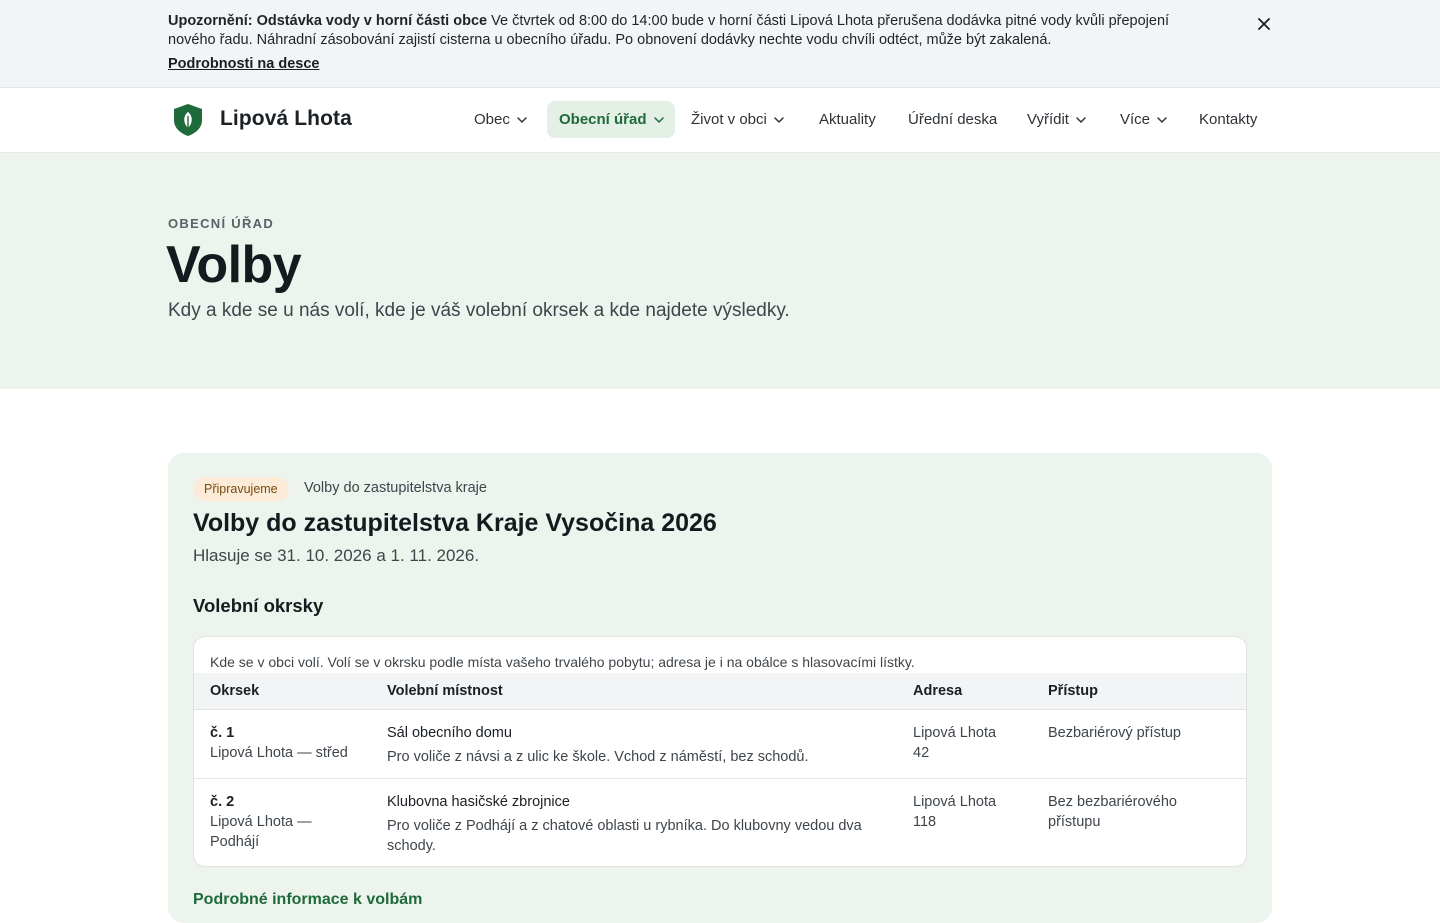 Image resolution: width=1440 pixels, height=923 pixels. Describe the element at coordinates (603, 119) in the screenshot. I see `nav-item-label: Obecní úřad` at that location.